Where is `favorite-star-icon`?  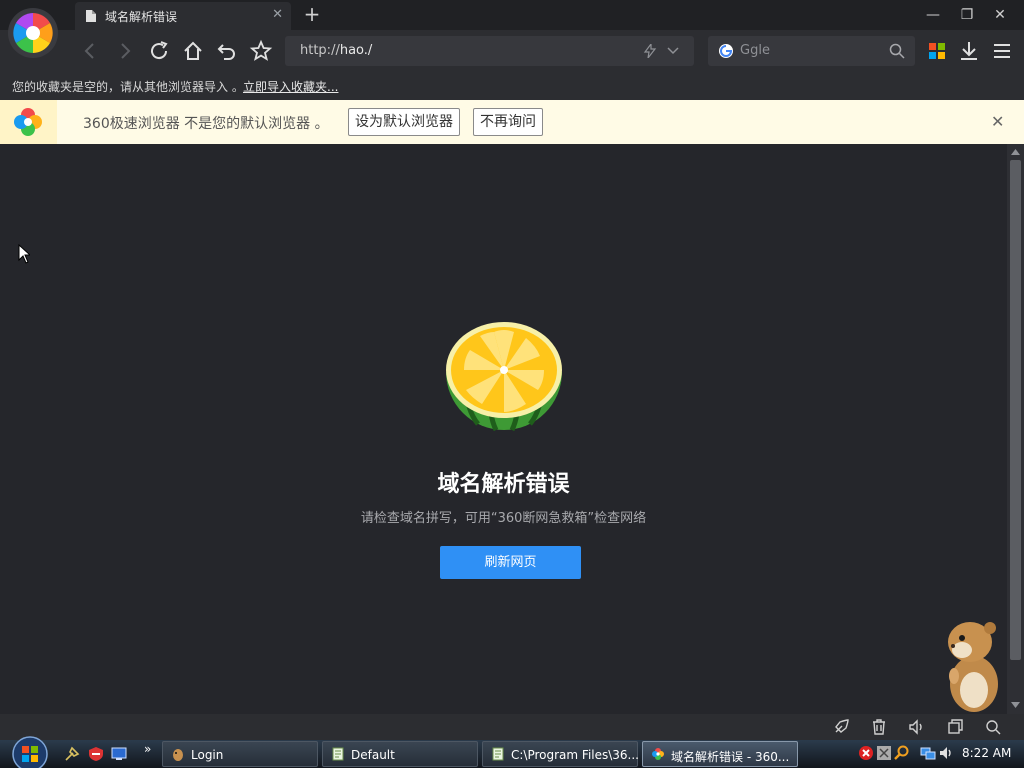 favorite-star-icon is located at coordinates (261, 51).